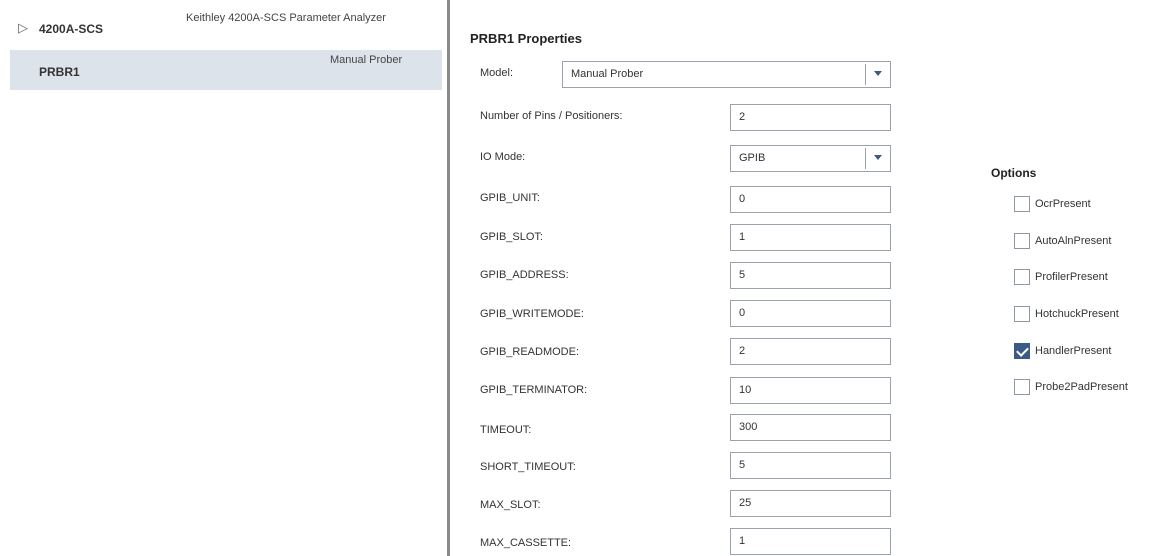 The image size is (1158, 556). I want to click on gpib-slot-input: 1, so click(810, 237).